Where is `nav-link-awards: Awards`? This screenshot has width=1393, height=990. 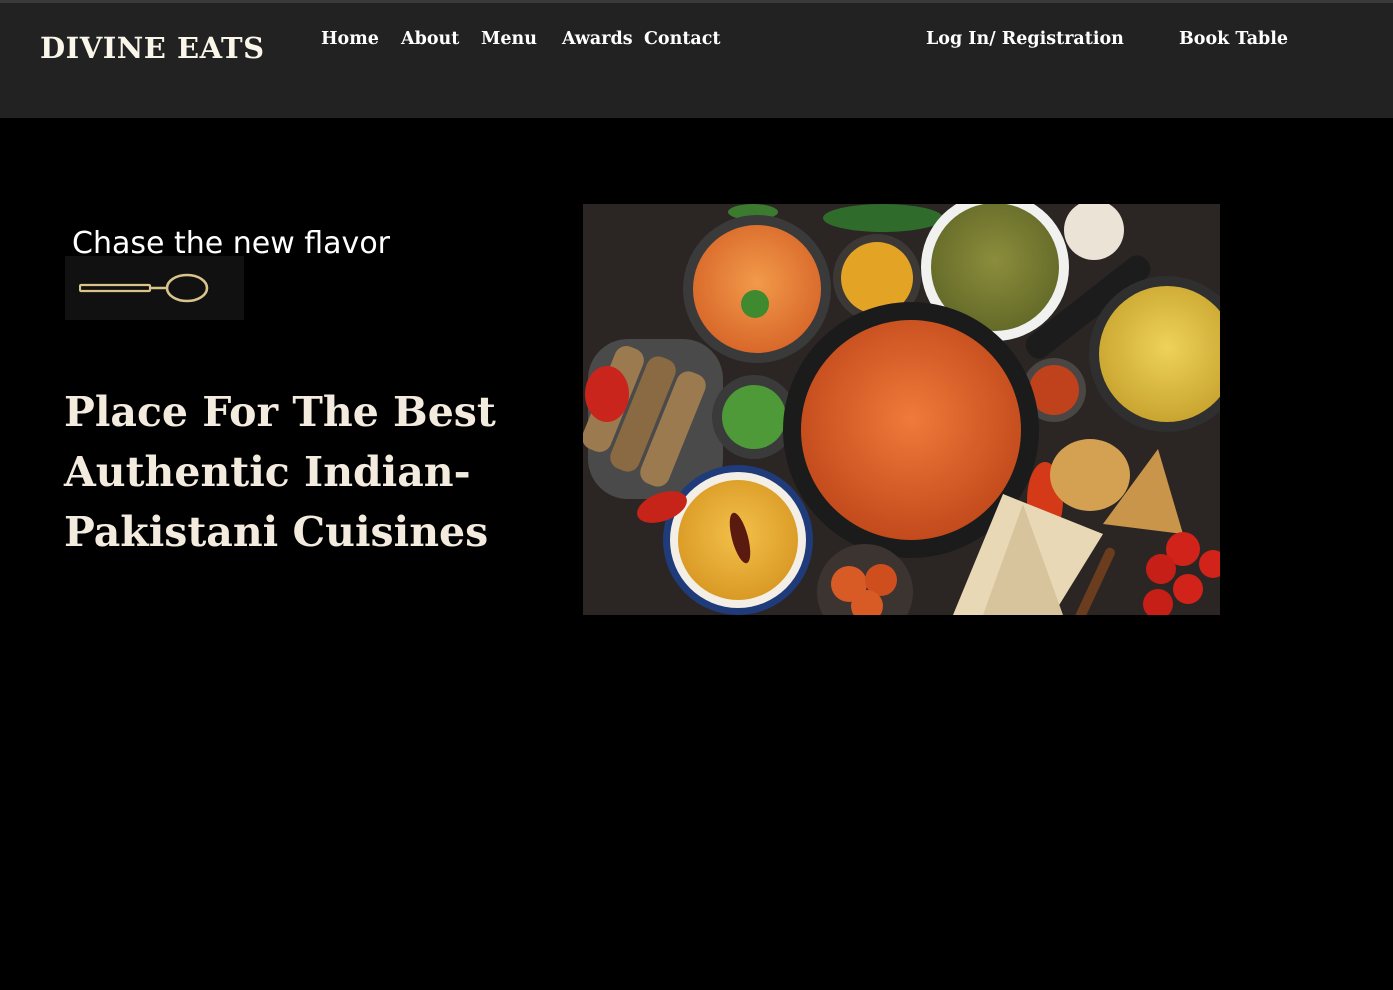 nav-link-awards: Awards is located at coordinates (597, 39).